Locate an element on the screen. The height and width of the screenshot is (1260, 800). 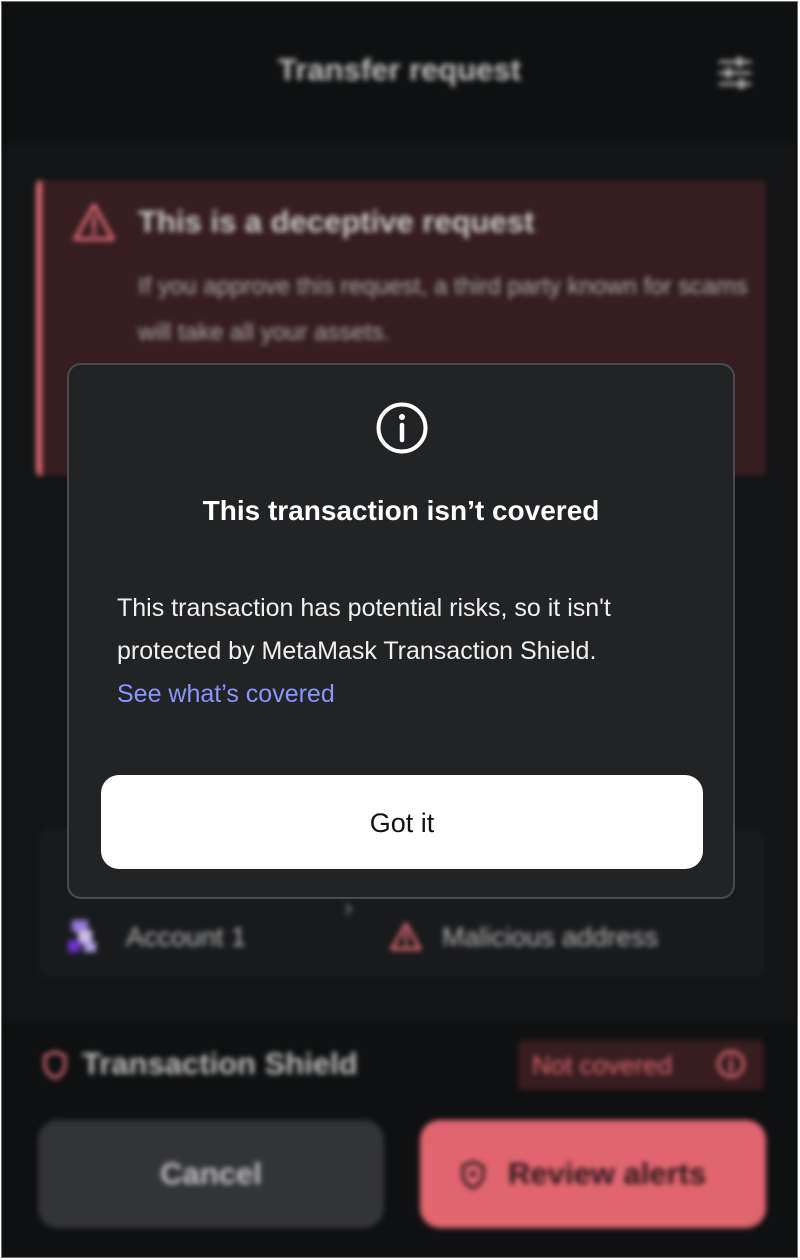
see-whats-covered-link: See what’s covered is located at coordinates (412, 694).